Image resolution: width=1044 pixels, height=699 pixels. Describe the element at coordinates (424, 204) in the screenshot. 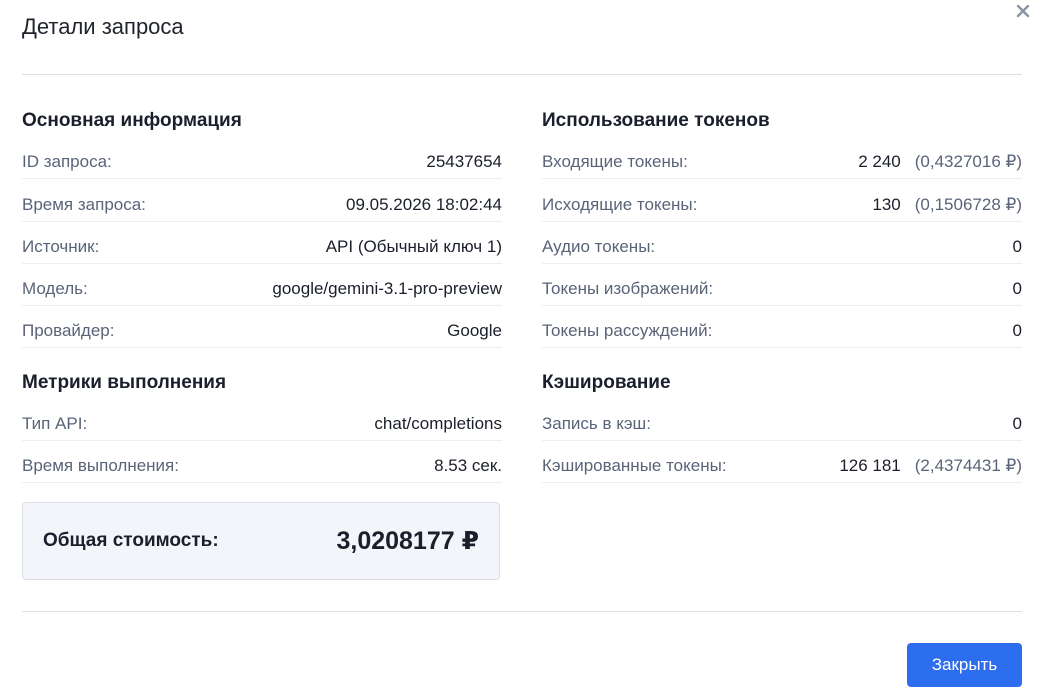

I see `row-value: 09.05.2026 18:02:44` at that location.